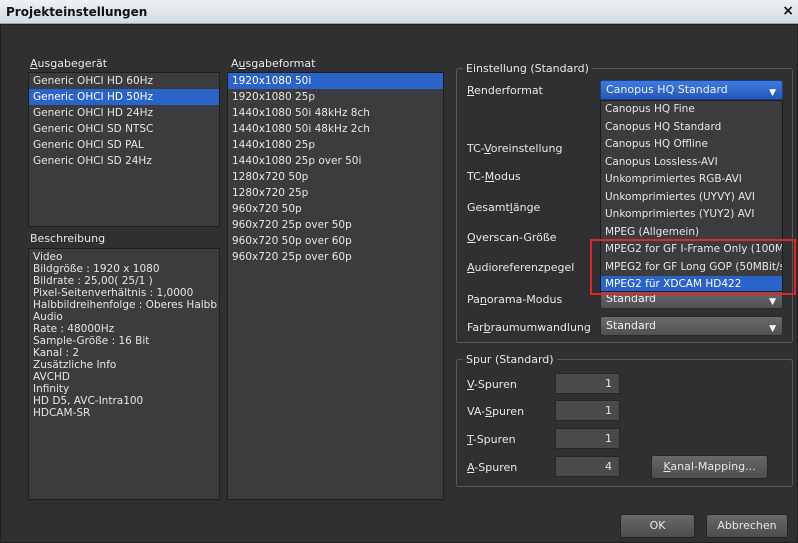  Describe the element at coordinates (335, 225) in the screenshot. I see `output-format-item: 960x720 25p over 50p` at that location.